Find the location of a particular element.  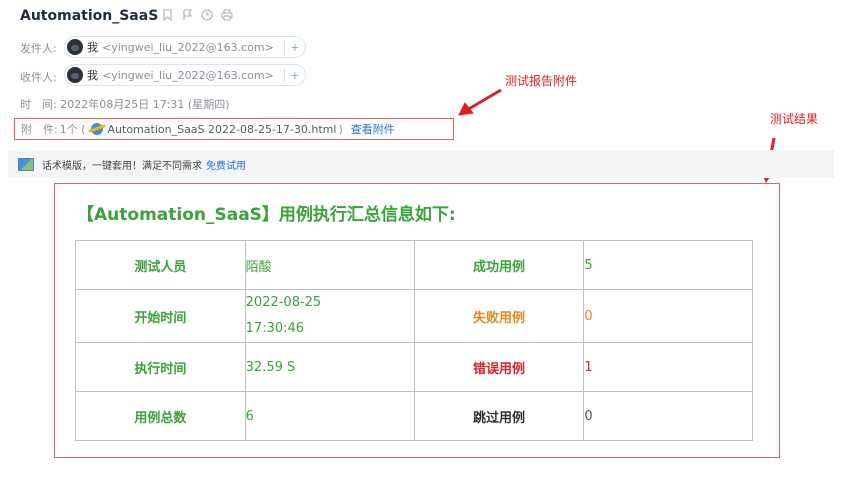

start-date: 2022-08-25 is located at coordinates (283, 302).